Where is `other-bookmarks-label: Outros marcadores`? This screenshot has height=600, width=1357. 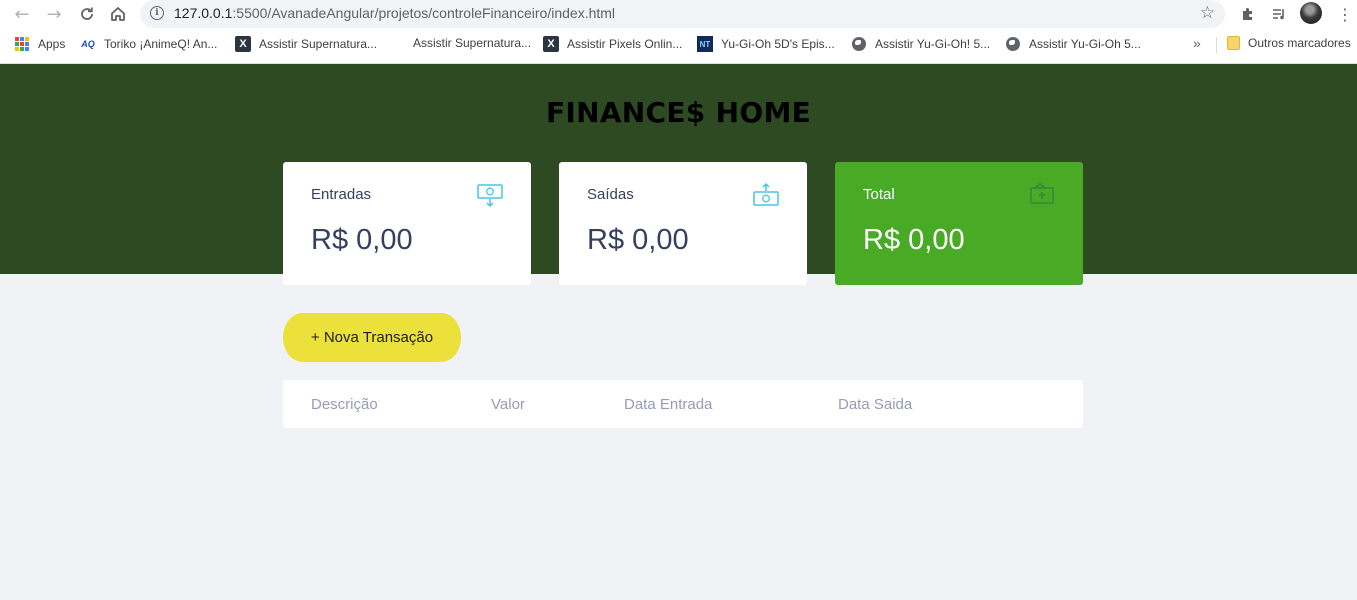
other-bookmarks-label: Outros marcadores is located at coordinates (1299, 43).